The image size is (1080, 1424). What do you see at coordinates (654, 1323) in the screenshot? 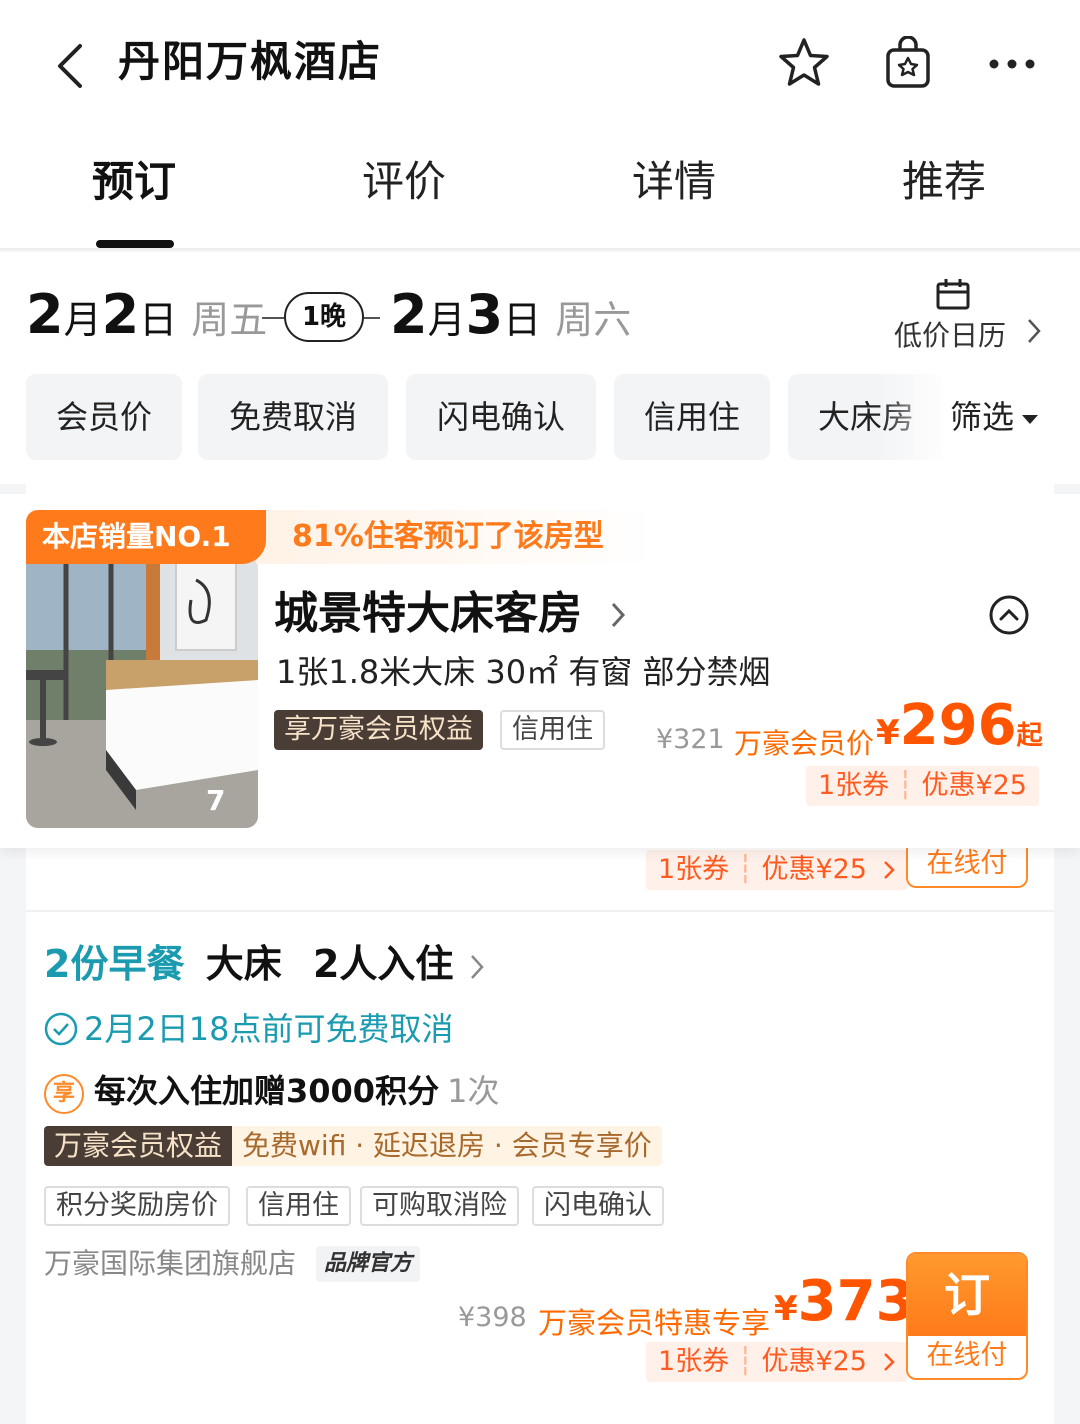
I see `member-deal-label: 万豪会员特惠专享` at bounding box center [654, 1323].